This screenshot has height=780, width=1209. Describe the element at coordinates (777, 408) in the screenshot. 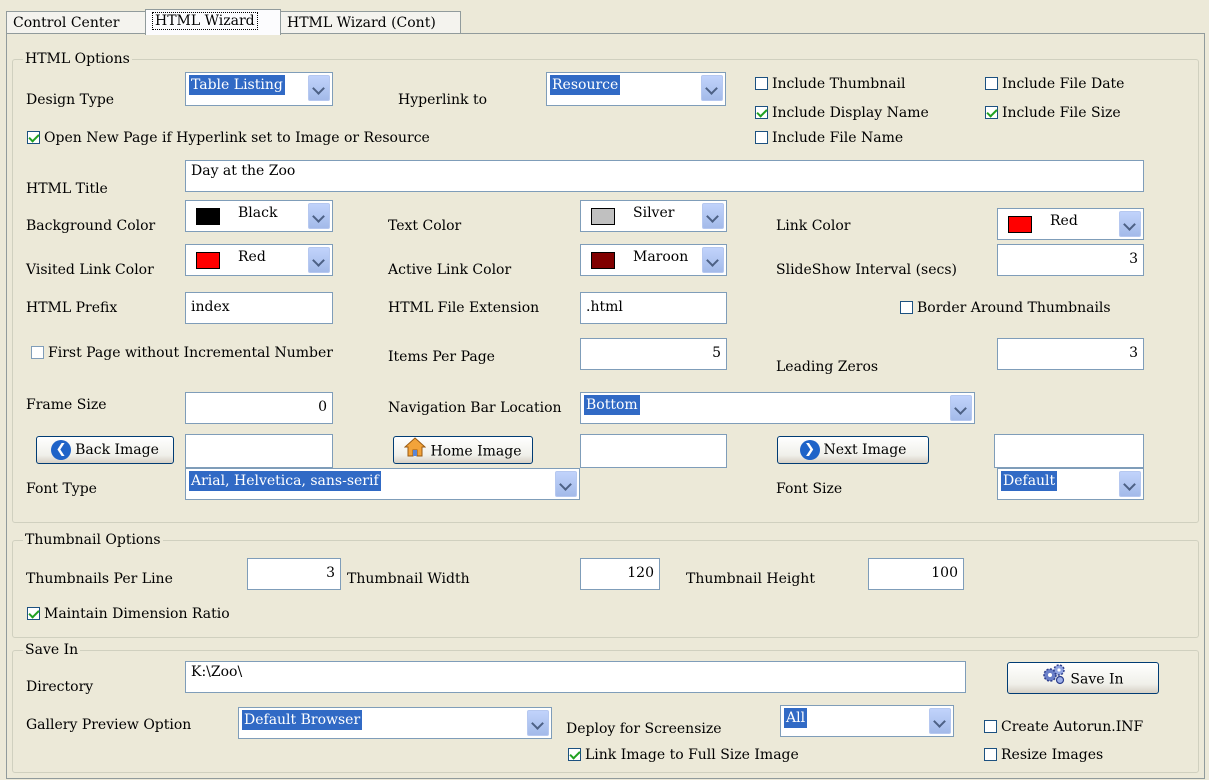

I see `navigation-bar-location-select: Bottom` at that location.